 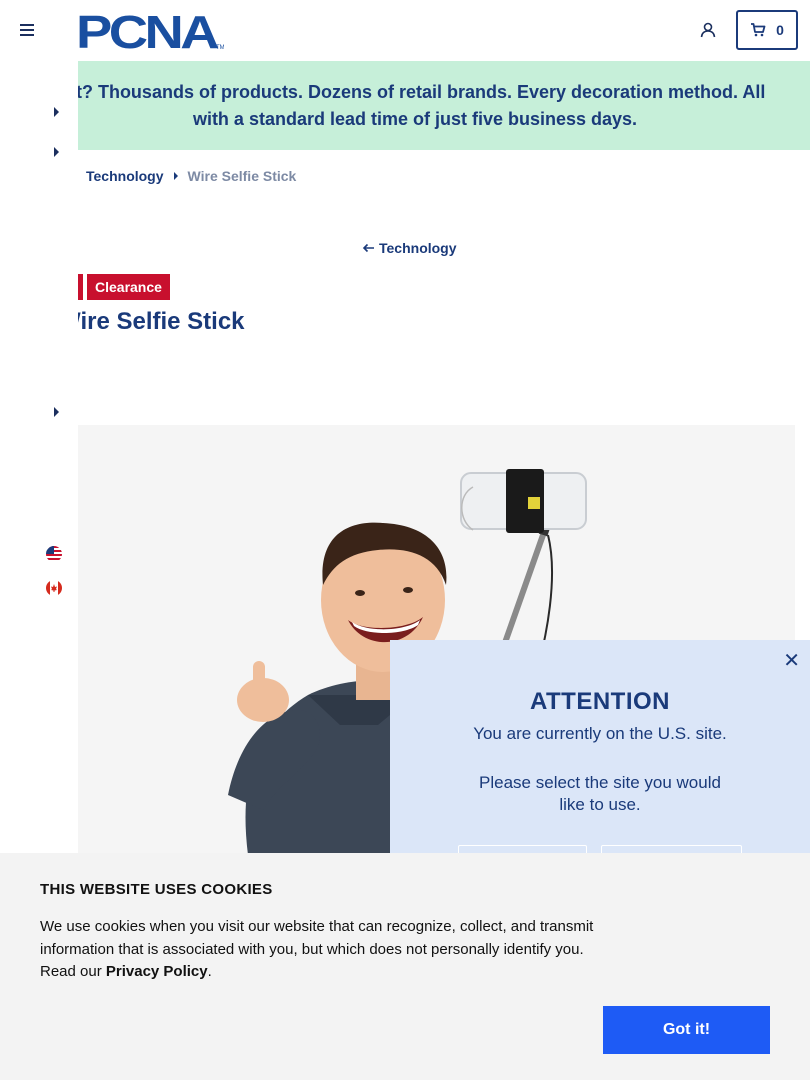 What do you see at coordinates (147, 30) in the screenshot?
I see `logo-text: PCNA` at bounding box center [147, 30].